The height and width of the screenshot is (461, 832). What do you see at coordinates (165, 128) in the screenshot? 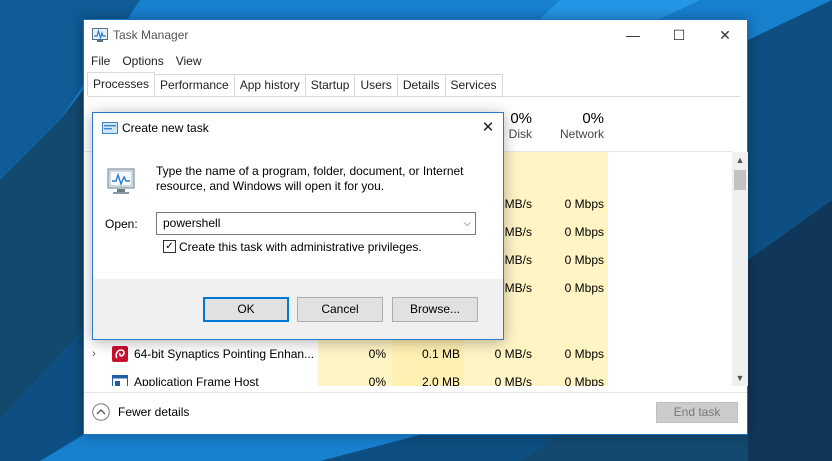
I see `dialog-title: Create new task` at bounding box center [165, 128].